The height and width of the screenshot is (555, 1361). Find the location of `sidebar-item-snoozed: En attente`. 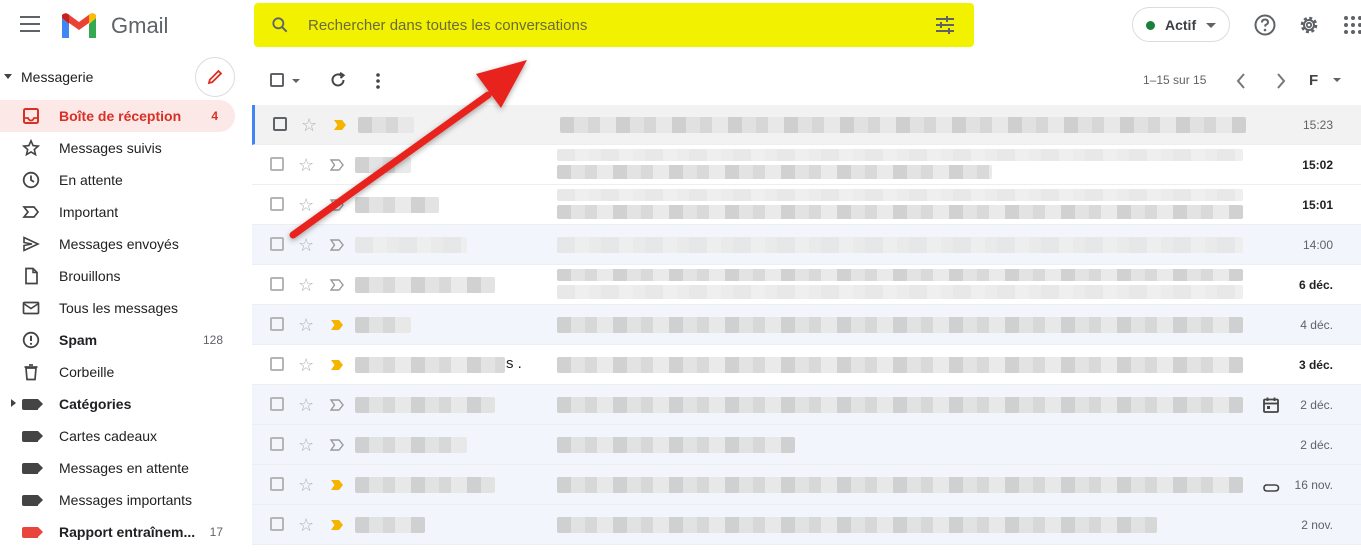

sidebar-item-snoozed: En attente is located at coordinates (120, 180).